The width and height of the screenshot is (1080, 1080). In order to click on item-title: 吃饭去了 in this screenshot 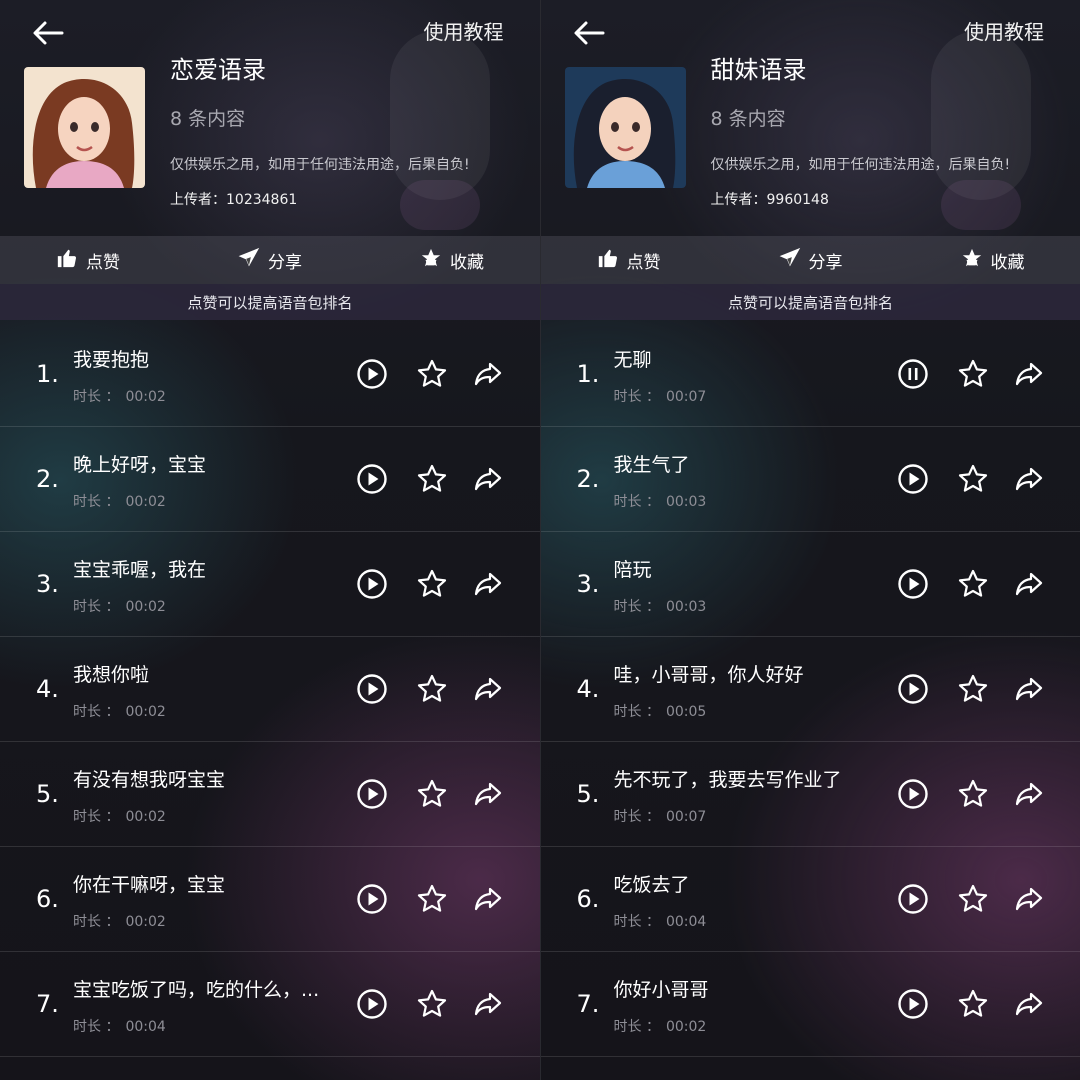, I will do `click(651, 885)`.